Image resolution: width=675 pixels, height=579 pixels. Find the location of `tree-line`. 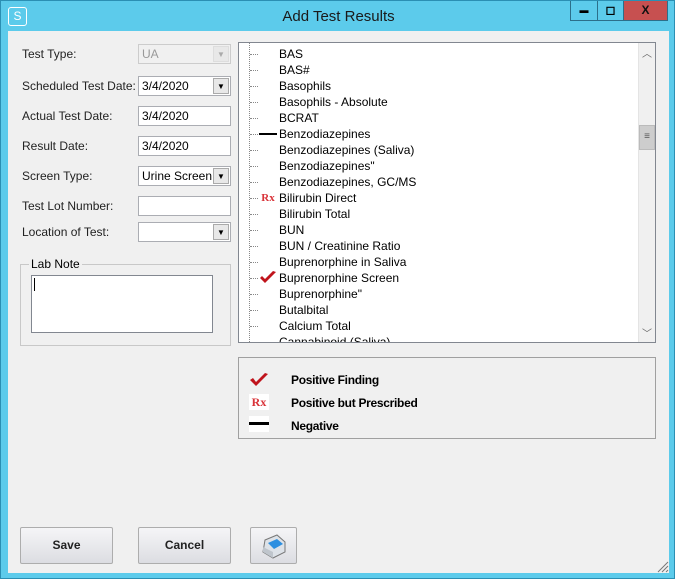

tree-line is located at coordinates (256, 342).